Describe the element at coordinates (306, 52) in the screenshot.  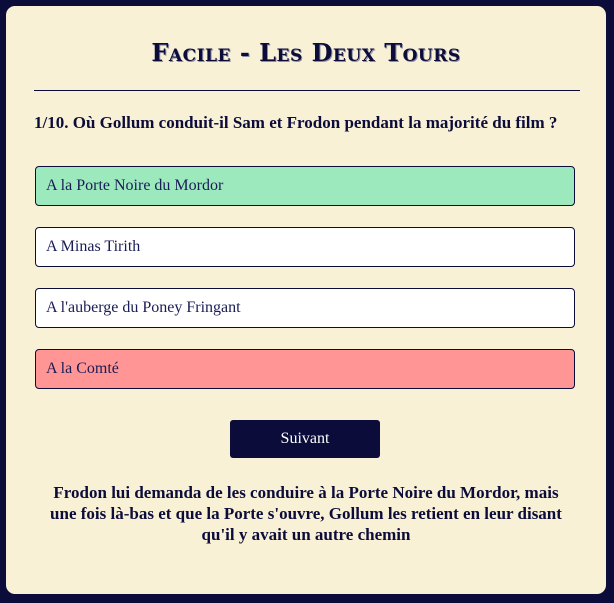
I see `quiz-title: Facile - Les Deux Tours` at that location.